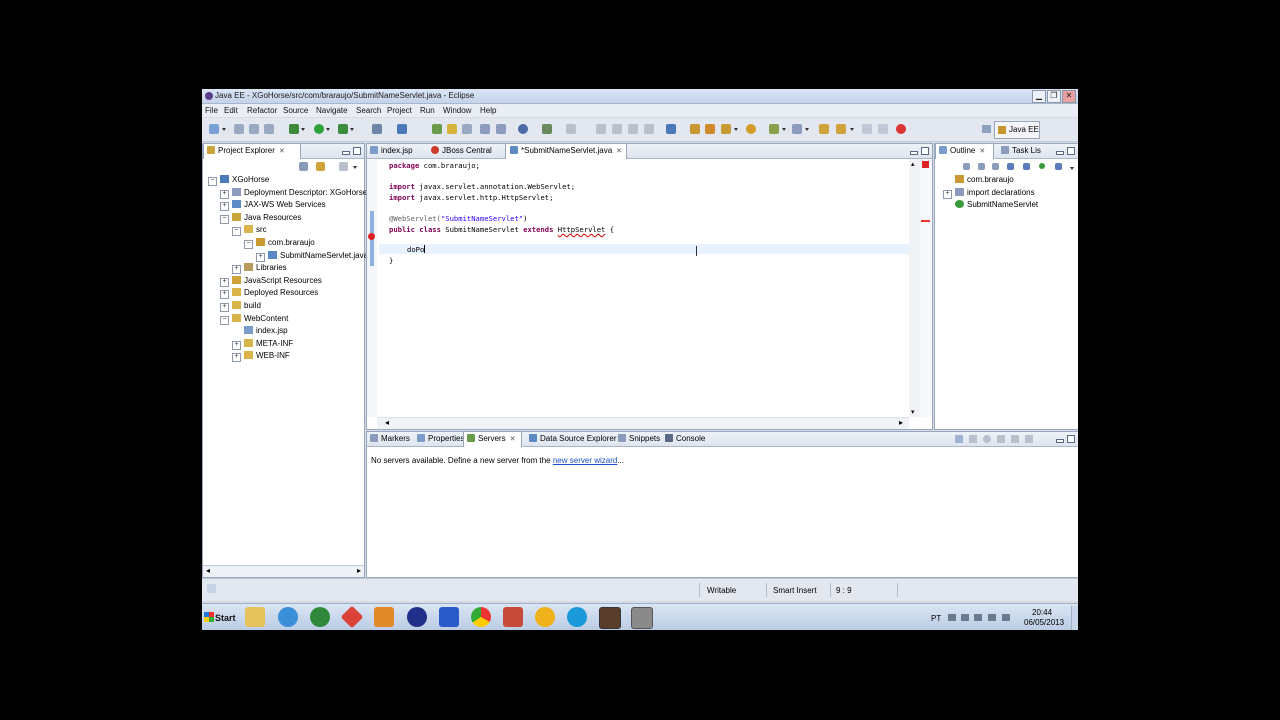 This screenshot has width=1280, height=720. I want to click on print-icon, so click(269, 129).